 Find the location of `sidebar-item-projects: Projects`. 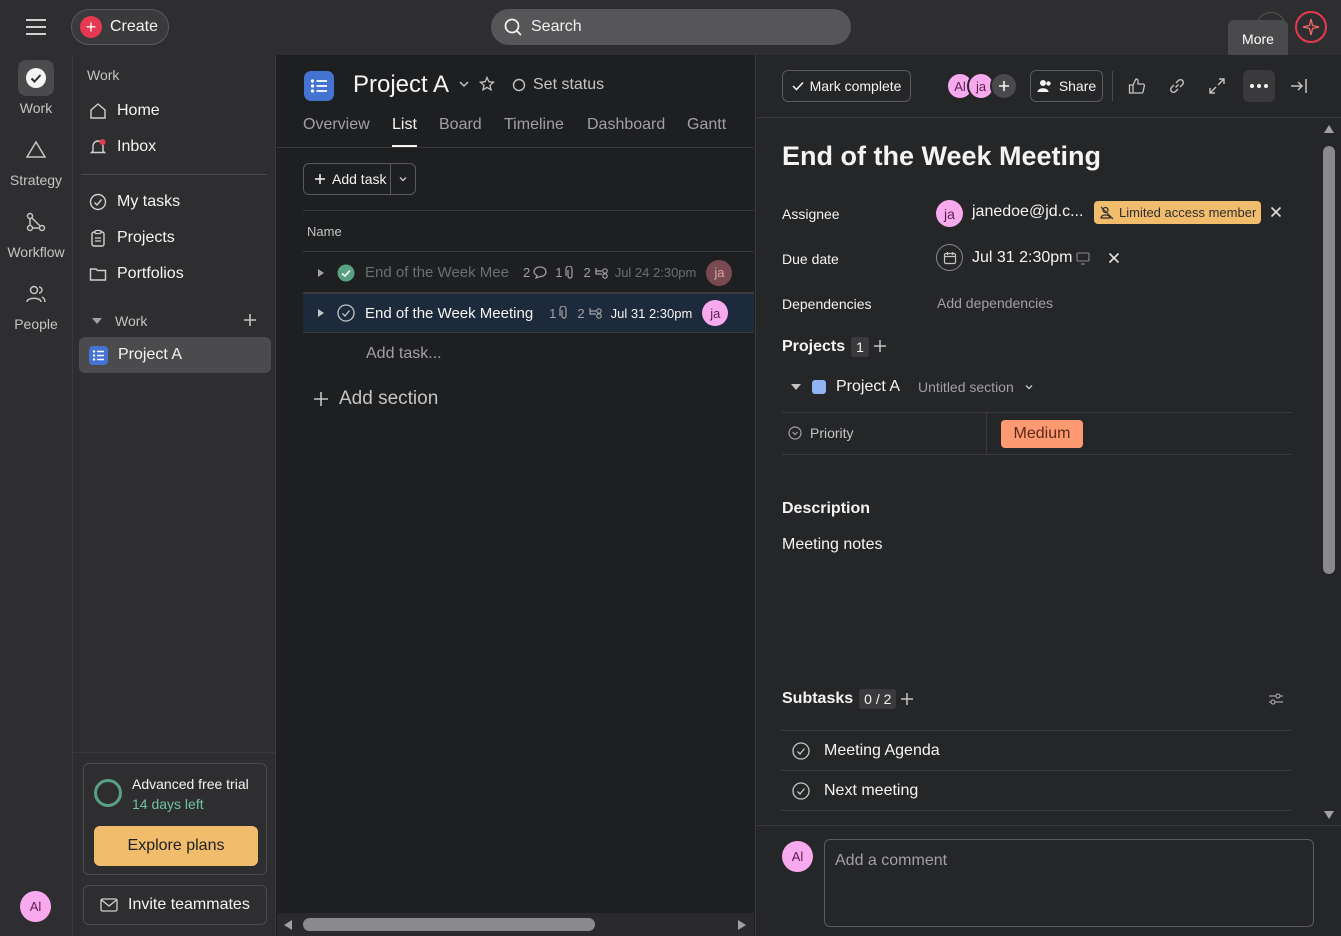

sidebar-item-projects: Projects is located at coordinates (175, 238).